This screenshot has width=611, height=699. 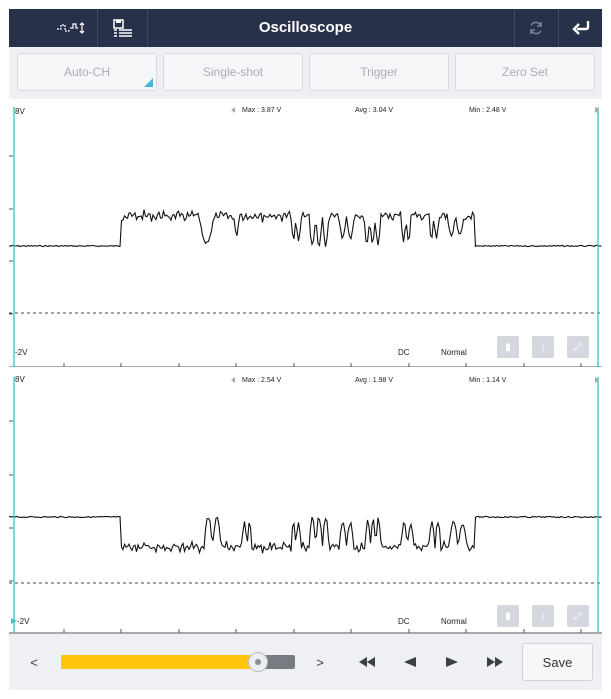 What do you see at coordinates (262, 110) in the screenshot?
I see `channel-1-max: Max : 3.87 V` at bounding box center [262, 110].